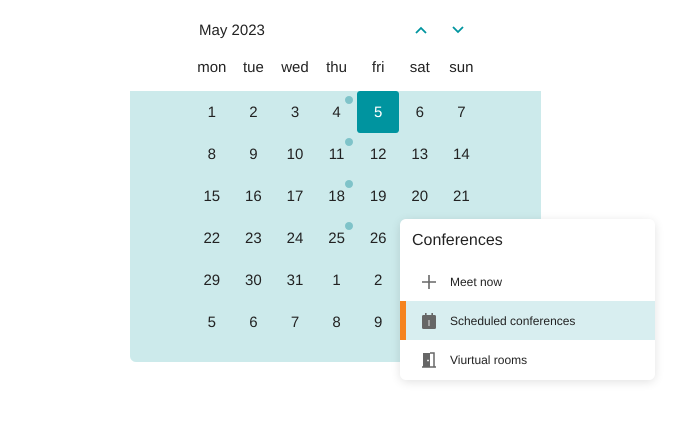  I want to click on calendar-day: 19, so click(378, 196).